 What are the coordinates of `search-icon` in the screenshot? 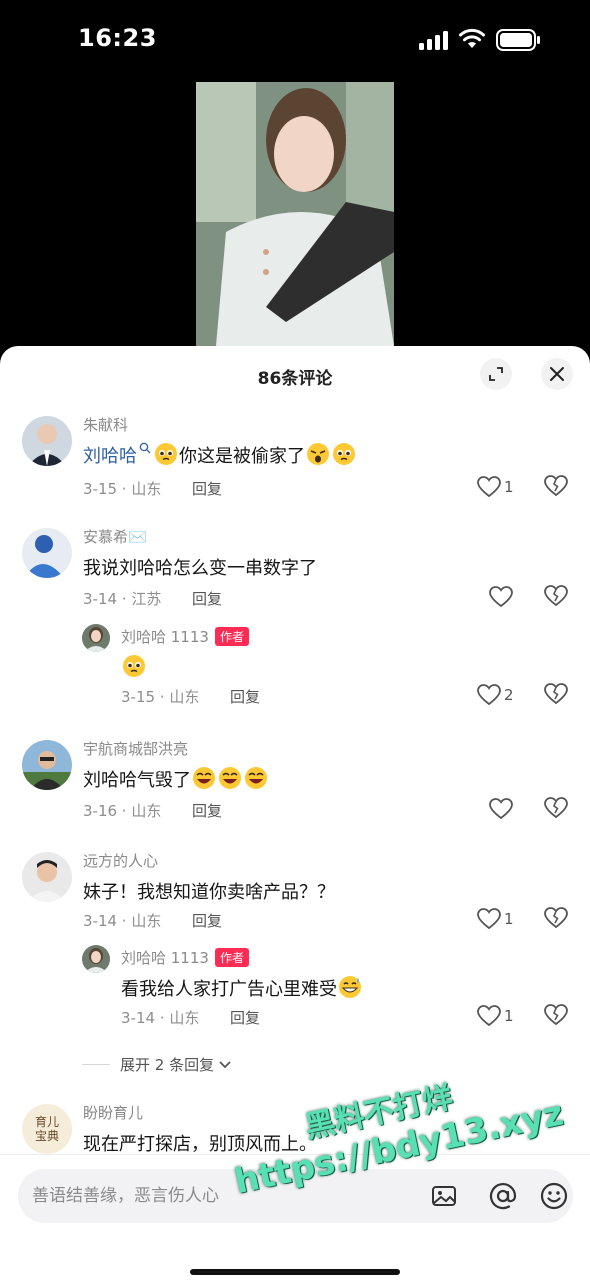 It's located at (145, 448).